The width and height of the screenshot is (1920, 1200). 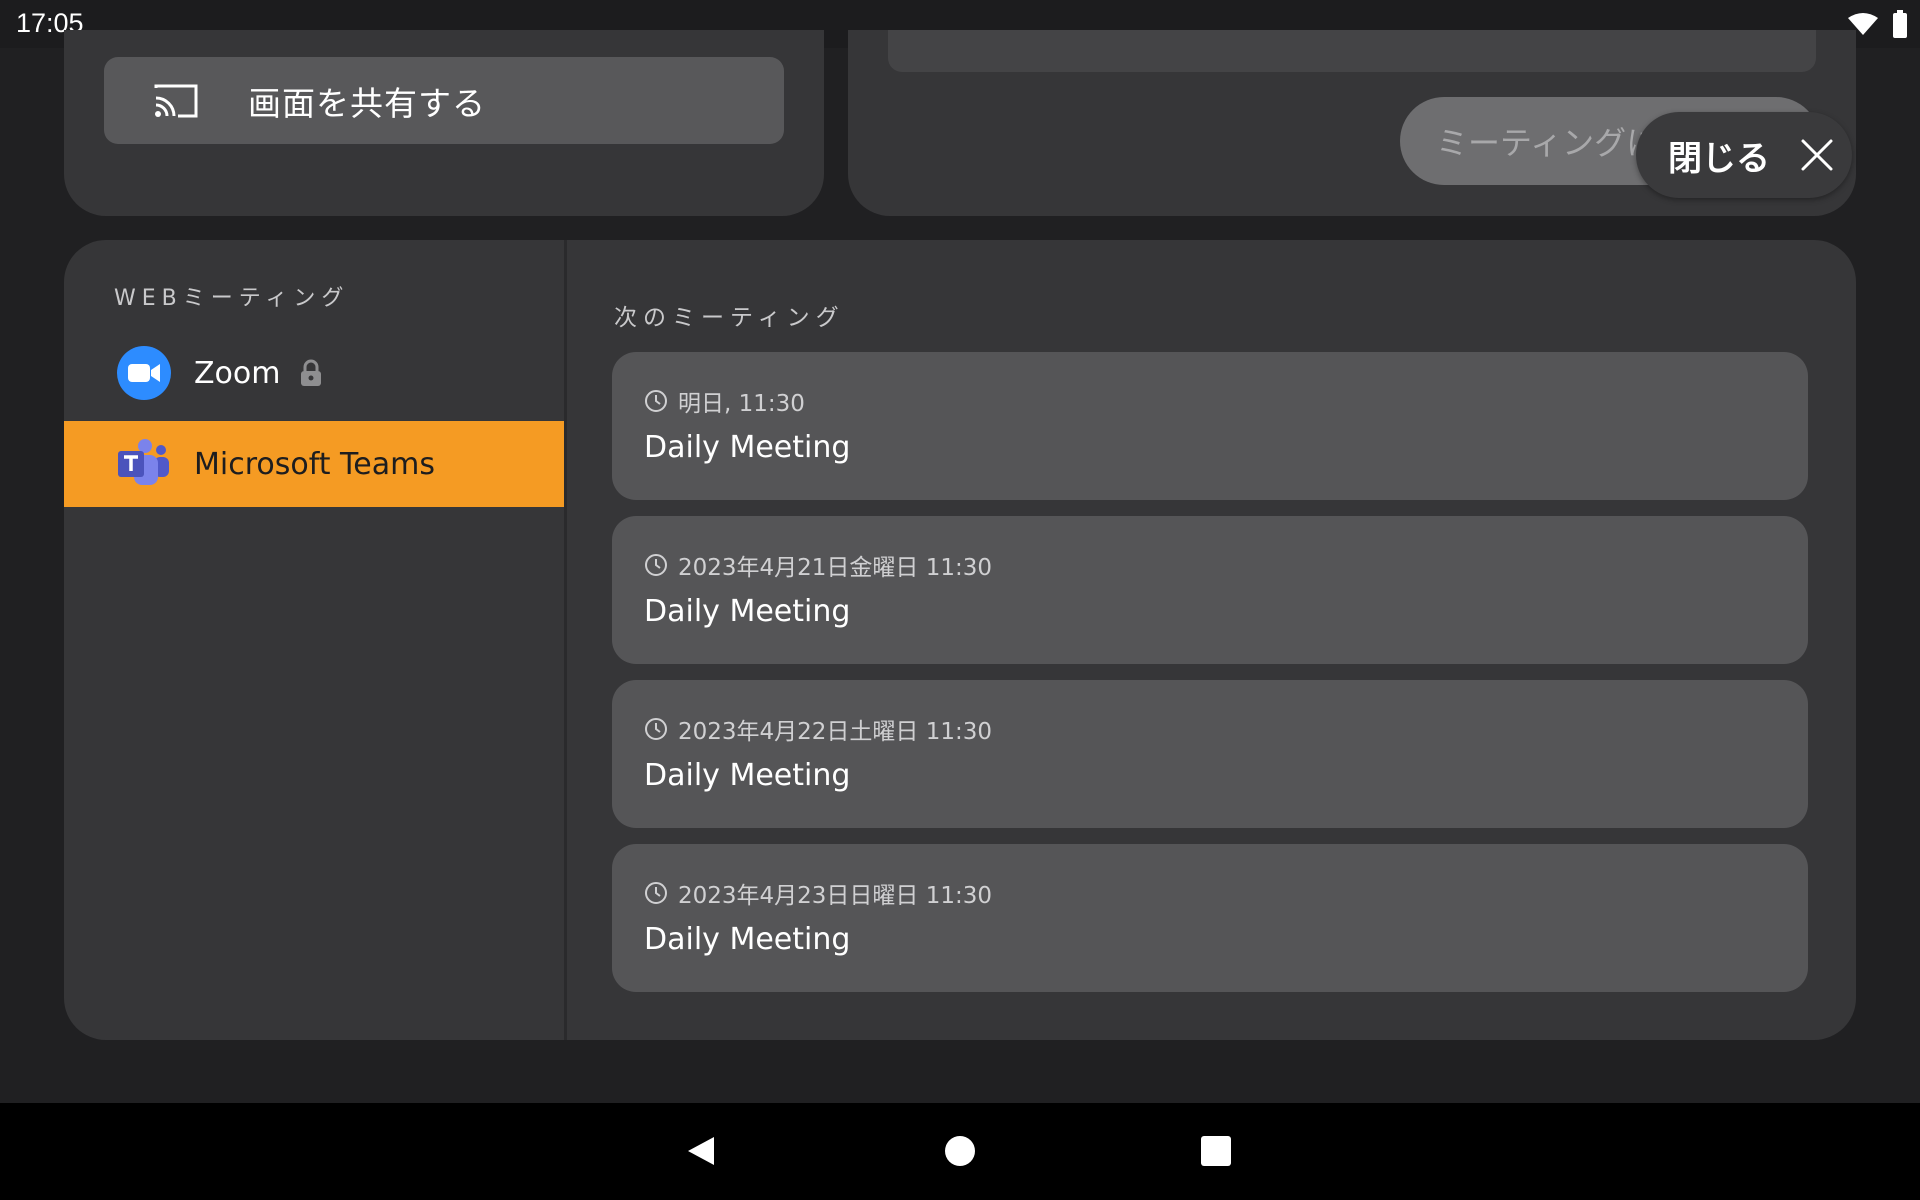 What do you see at coordinates (1210, 918) in the screenshot?
I see `meeting-card: 2023年4月23日日曜日 11:30 Daily Meeting` at bounding box center [1210, 918].